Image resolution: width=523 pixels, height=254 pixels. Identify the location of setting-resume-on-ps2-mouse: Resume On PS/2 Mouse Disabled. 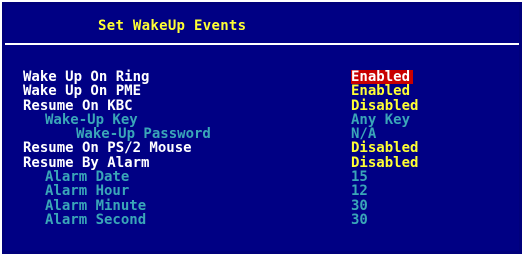
(262, 148).